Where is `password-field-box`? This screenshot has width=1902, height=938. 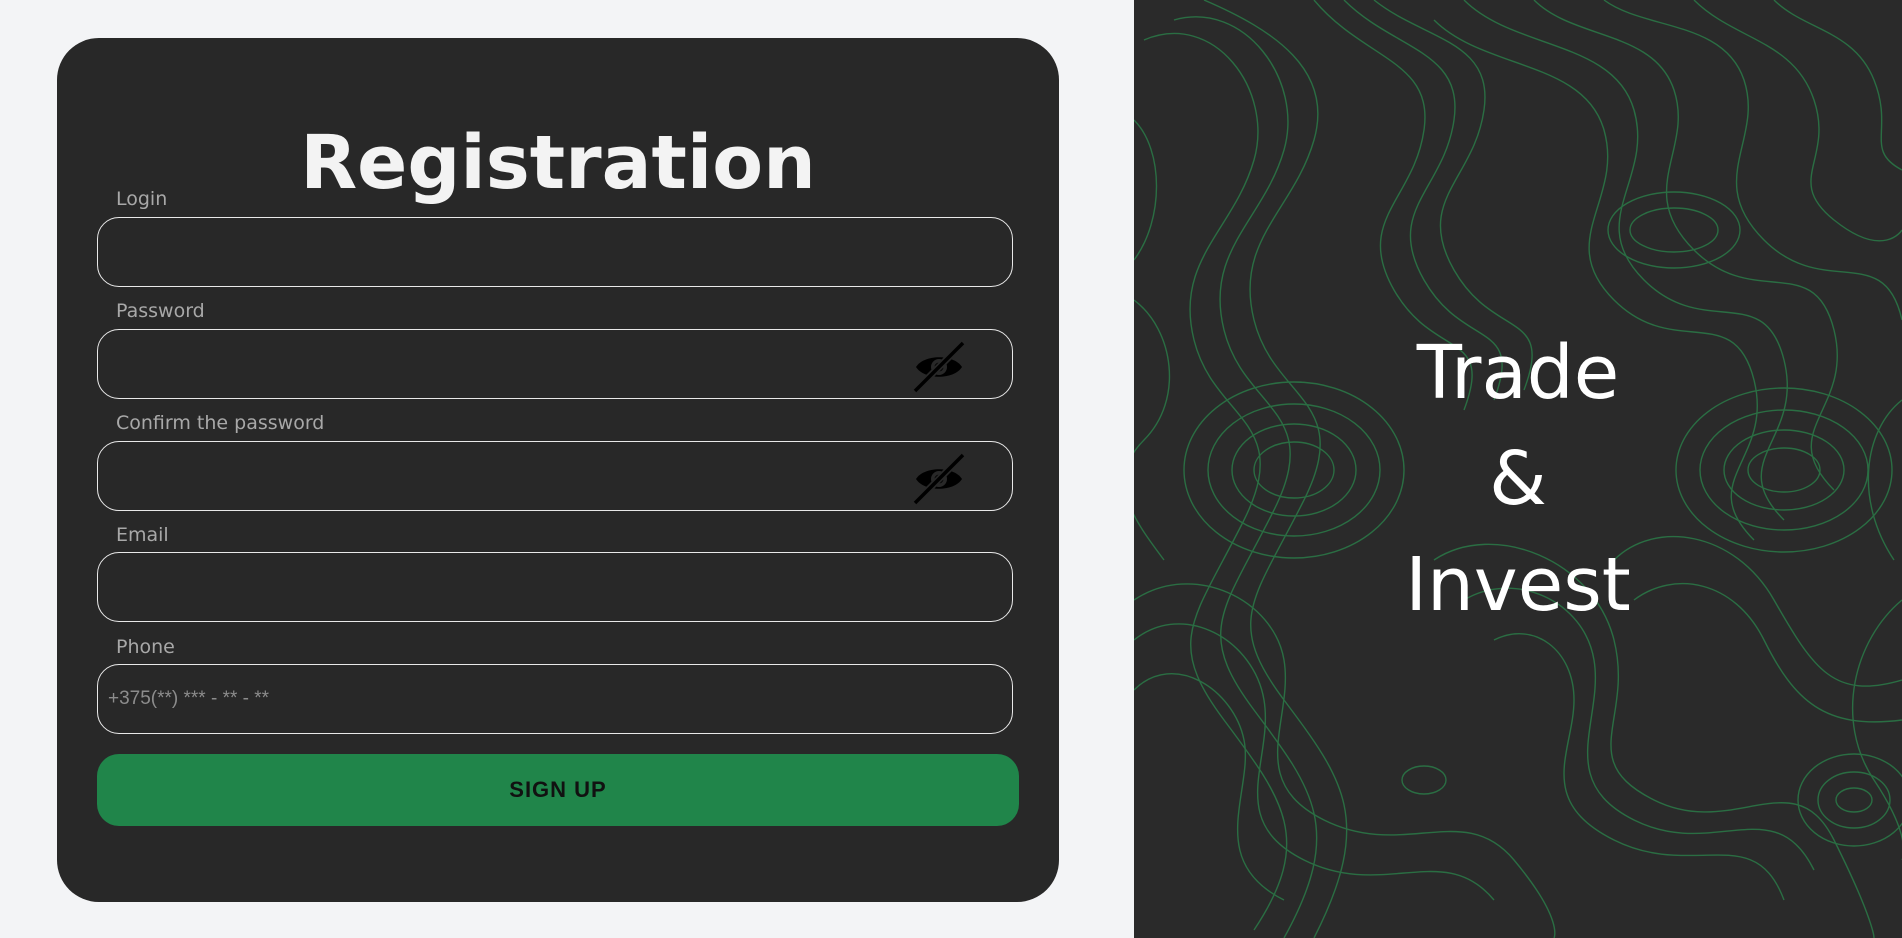 password-field-box is located at coordinates (555, 364).